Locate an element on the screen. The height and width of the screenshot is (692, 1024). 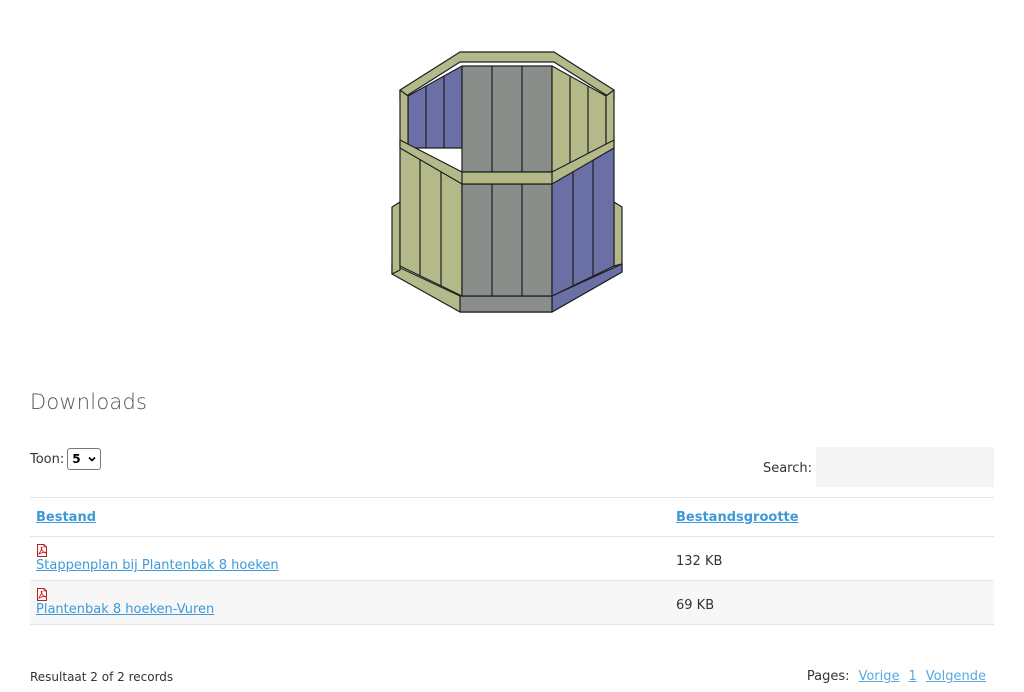
toon-label: Toon: is located at coordinates (47, 459).